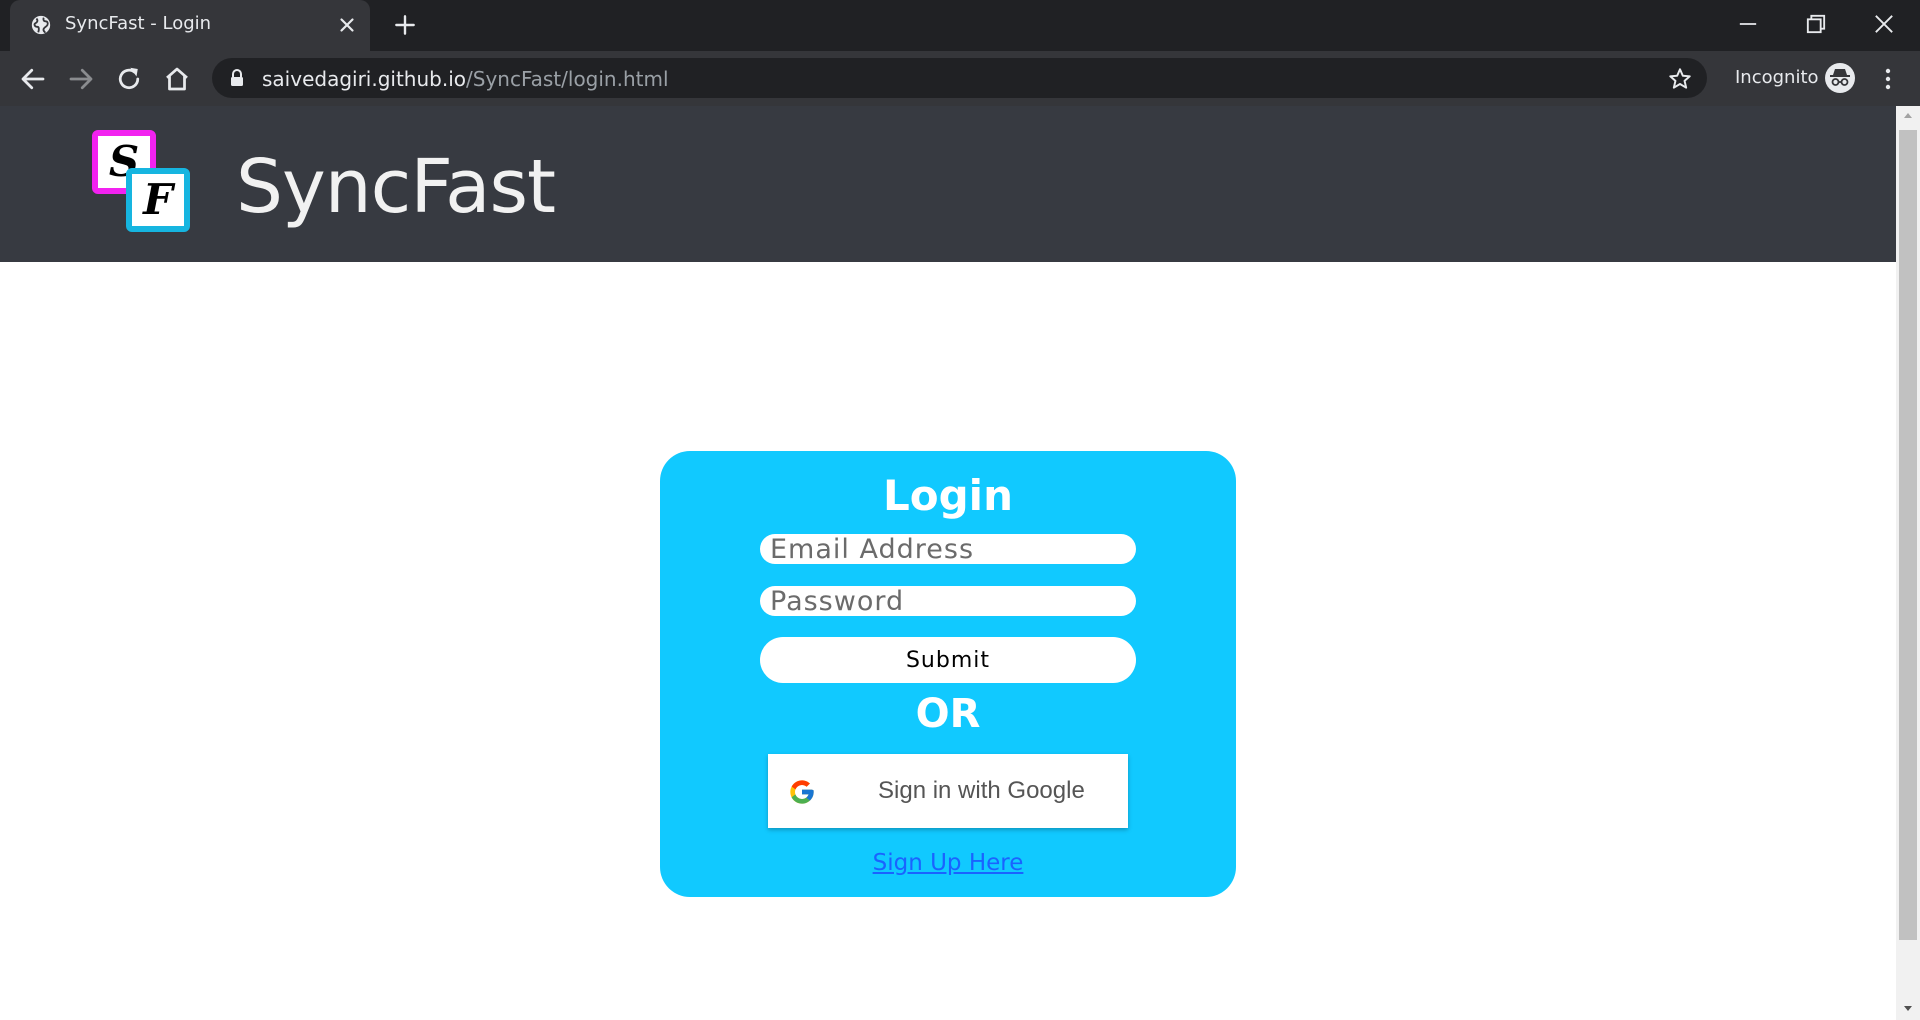 Image resolution: width=1920 pixels, height=1020 pixels. What do you see at coordinates (41, 25) in the screenshot?
I see `globe-icon` at bounding box center [41, 25].